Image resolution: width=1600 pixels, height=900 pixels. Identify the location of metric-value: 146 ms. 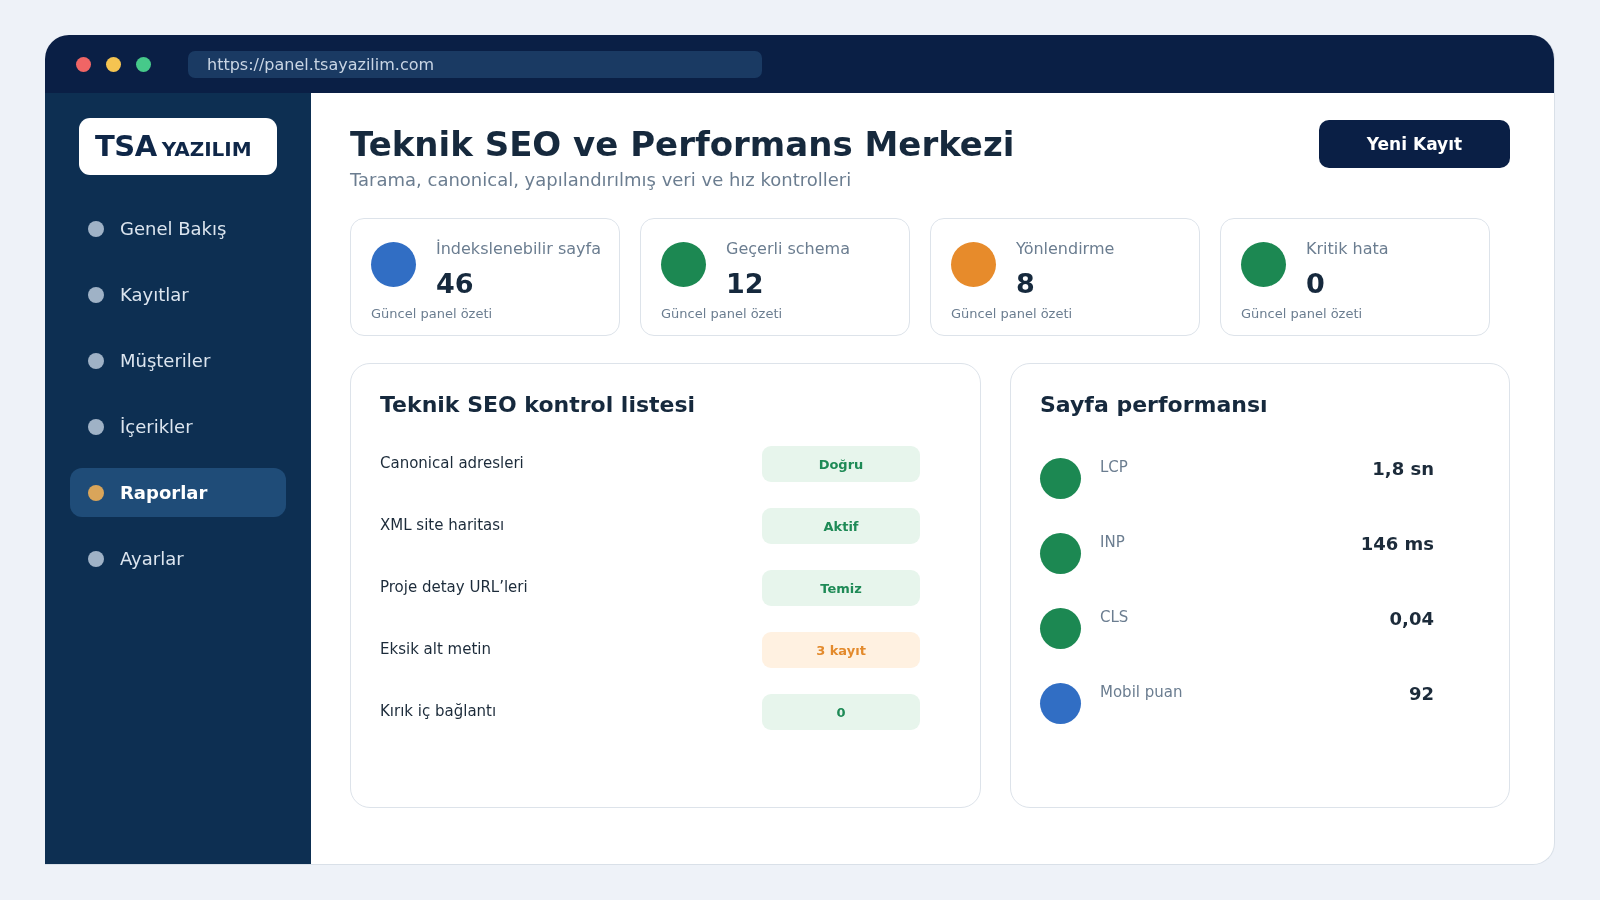
(1397, 544).